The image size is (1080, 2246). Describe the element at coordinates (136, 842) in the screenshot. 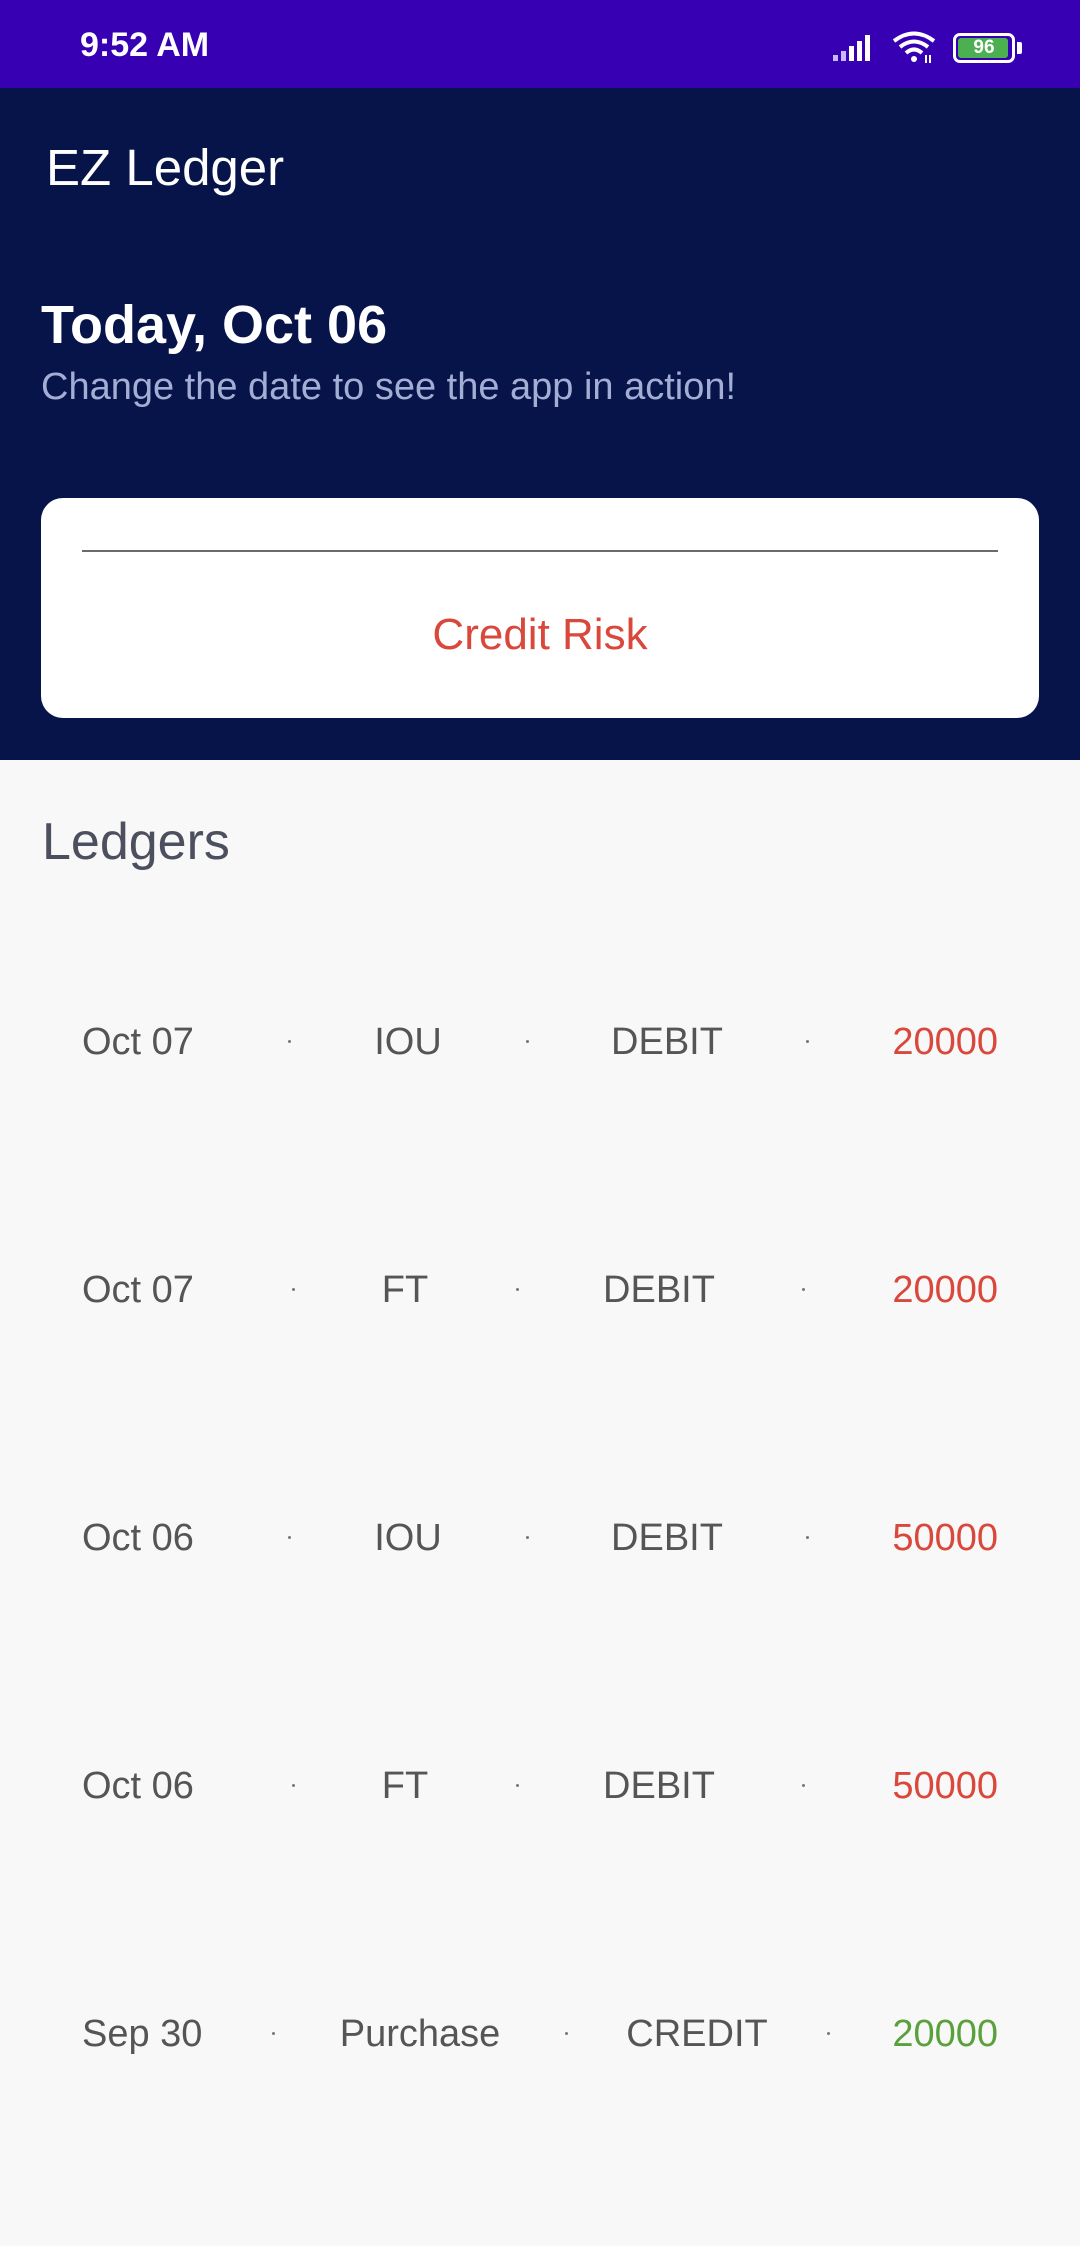

I see `ledgers-title: Ledgers` at that location.